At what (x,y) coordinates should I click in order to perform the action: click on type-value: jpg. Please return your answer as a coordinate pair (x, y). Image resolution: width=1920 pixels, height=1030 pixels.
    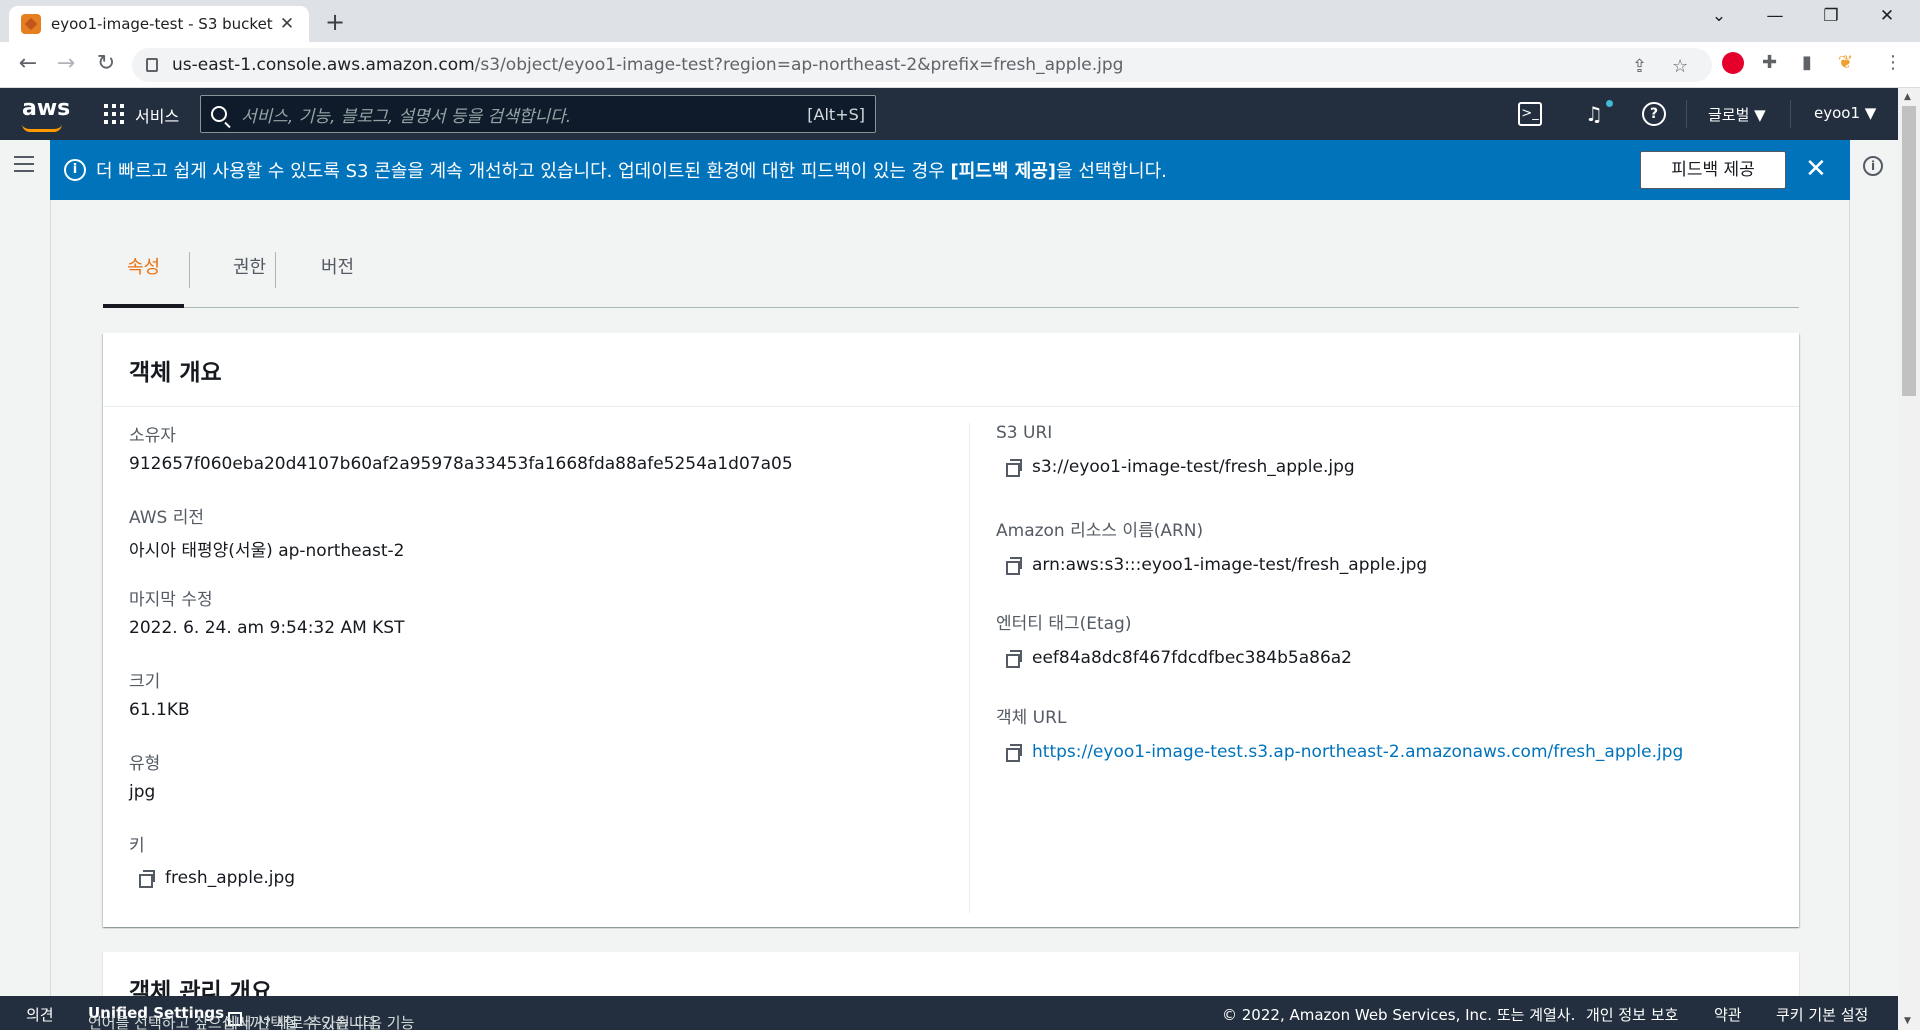
    Looking at the image, I should click on (142, 792).